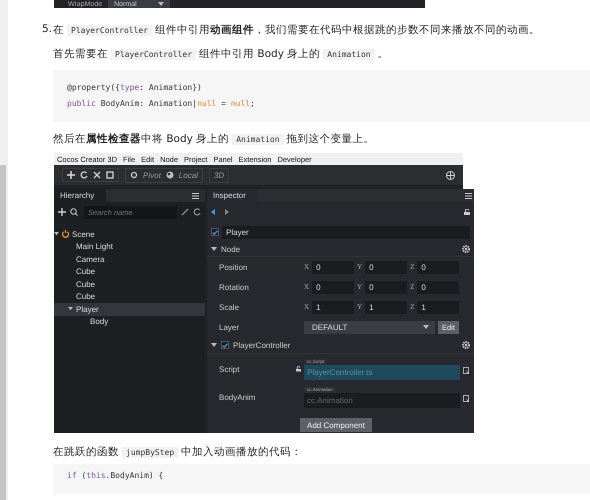 The height and width of the screenshot is (500, 590). I want to click on property-label: Layer, so click(229, 327).